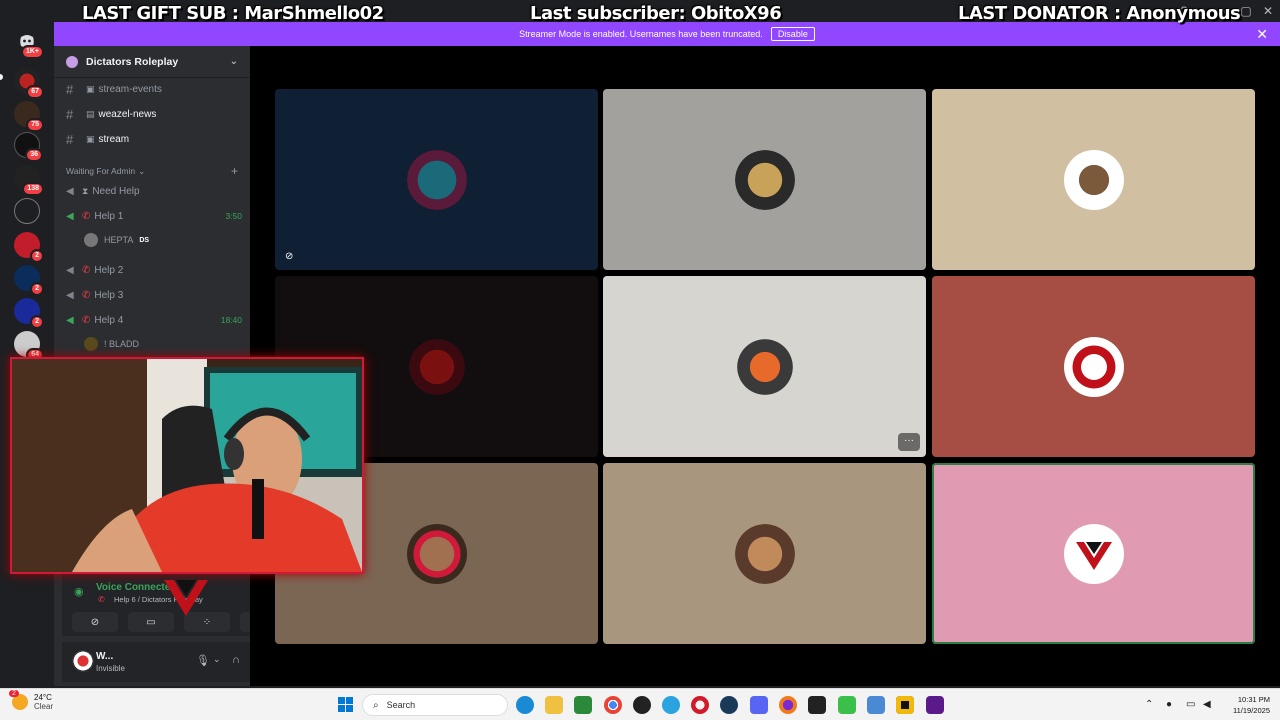  I want to click on telegram-icon, so click(671, 705).